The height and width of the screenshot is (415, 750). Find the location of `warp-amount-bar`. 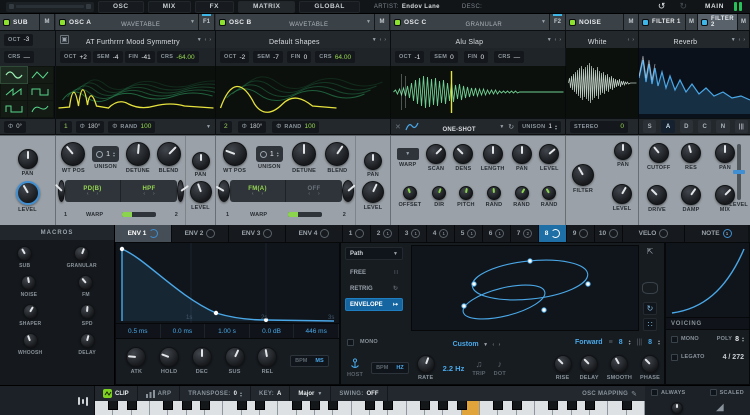

warp-amount-bar is located at coordinates (139, 214).